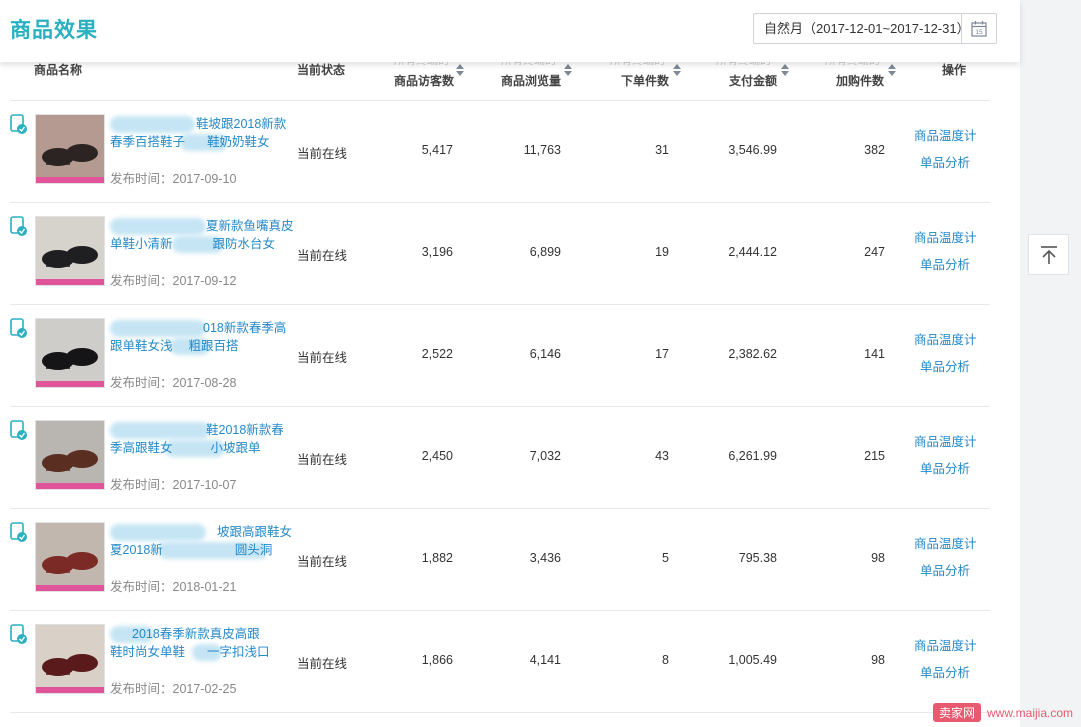  What do you see at coordinates (645, 81) in the screenshot?
I see `col-orders-label: 下单件数` at bounding box center [645, 81].